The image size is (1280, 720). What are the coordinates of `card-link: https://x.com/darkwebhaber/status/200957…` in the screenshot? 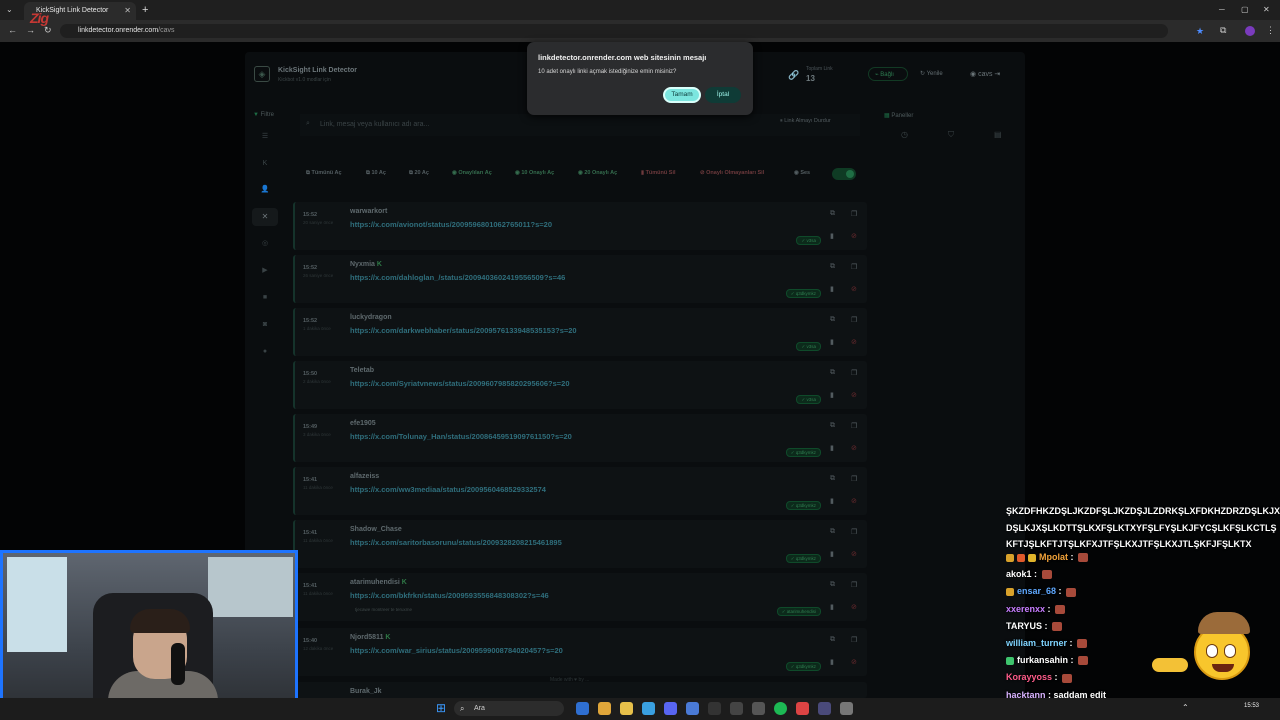 It's located at (463, 330).